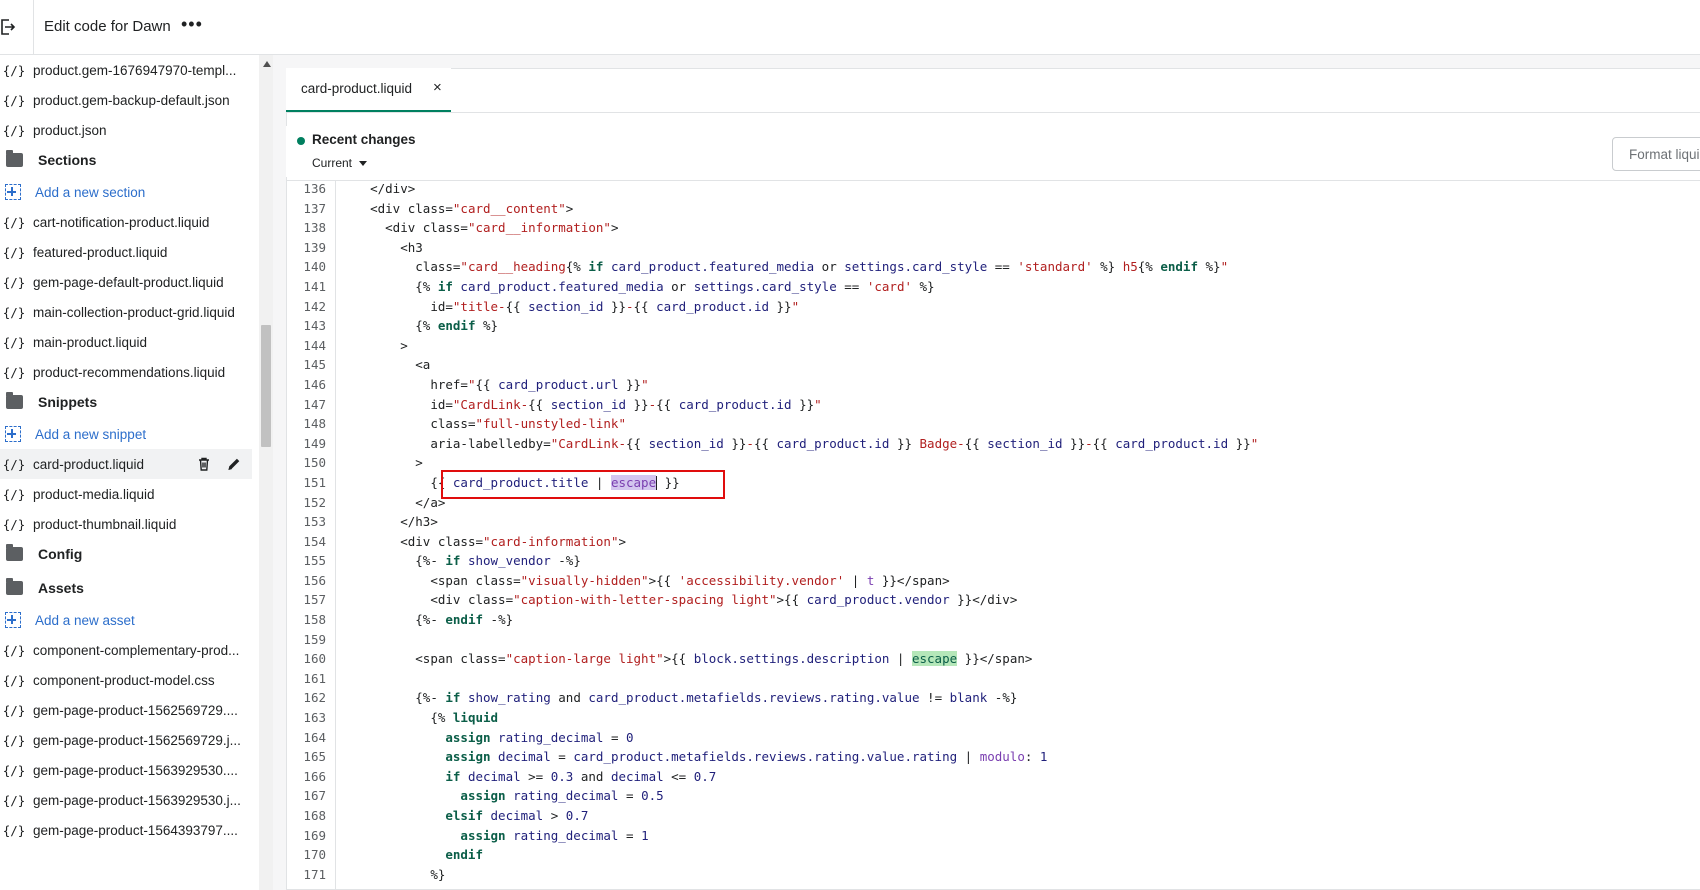 This screenshot has width=1700, height=890. What do you see at coordinates (995, 777) in the screenshot?
I see `code-line: 166 if decimal >= 0.3 and decimal <= 0.7` at bounding box center [995, 777].